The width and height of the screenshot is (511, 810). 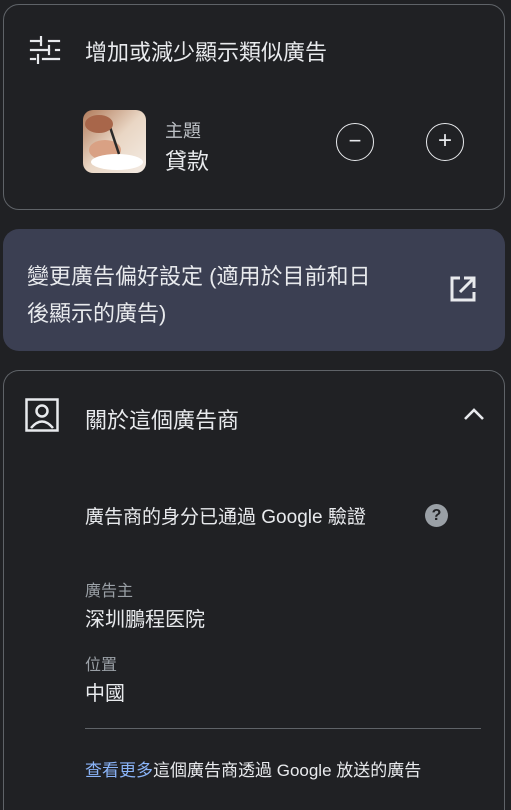 I want to click on plus-icon: +, so click(x=444, y=140).